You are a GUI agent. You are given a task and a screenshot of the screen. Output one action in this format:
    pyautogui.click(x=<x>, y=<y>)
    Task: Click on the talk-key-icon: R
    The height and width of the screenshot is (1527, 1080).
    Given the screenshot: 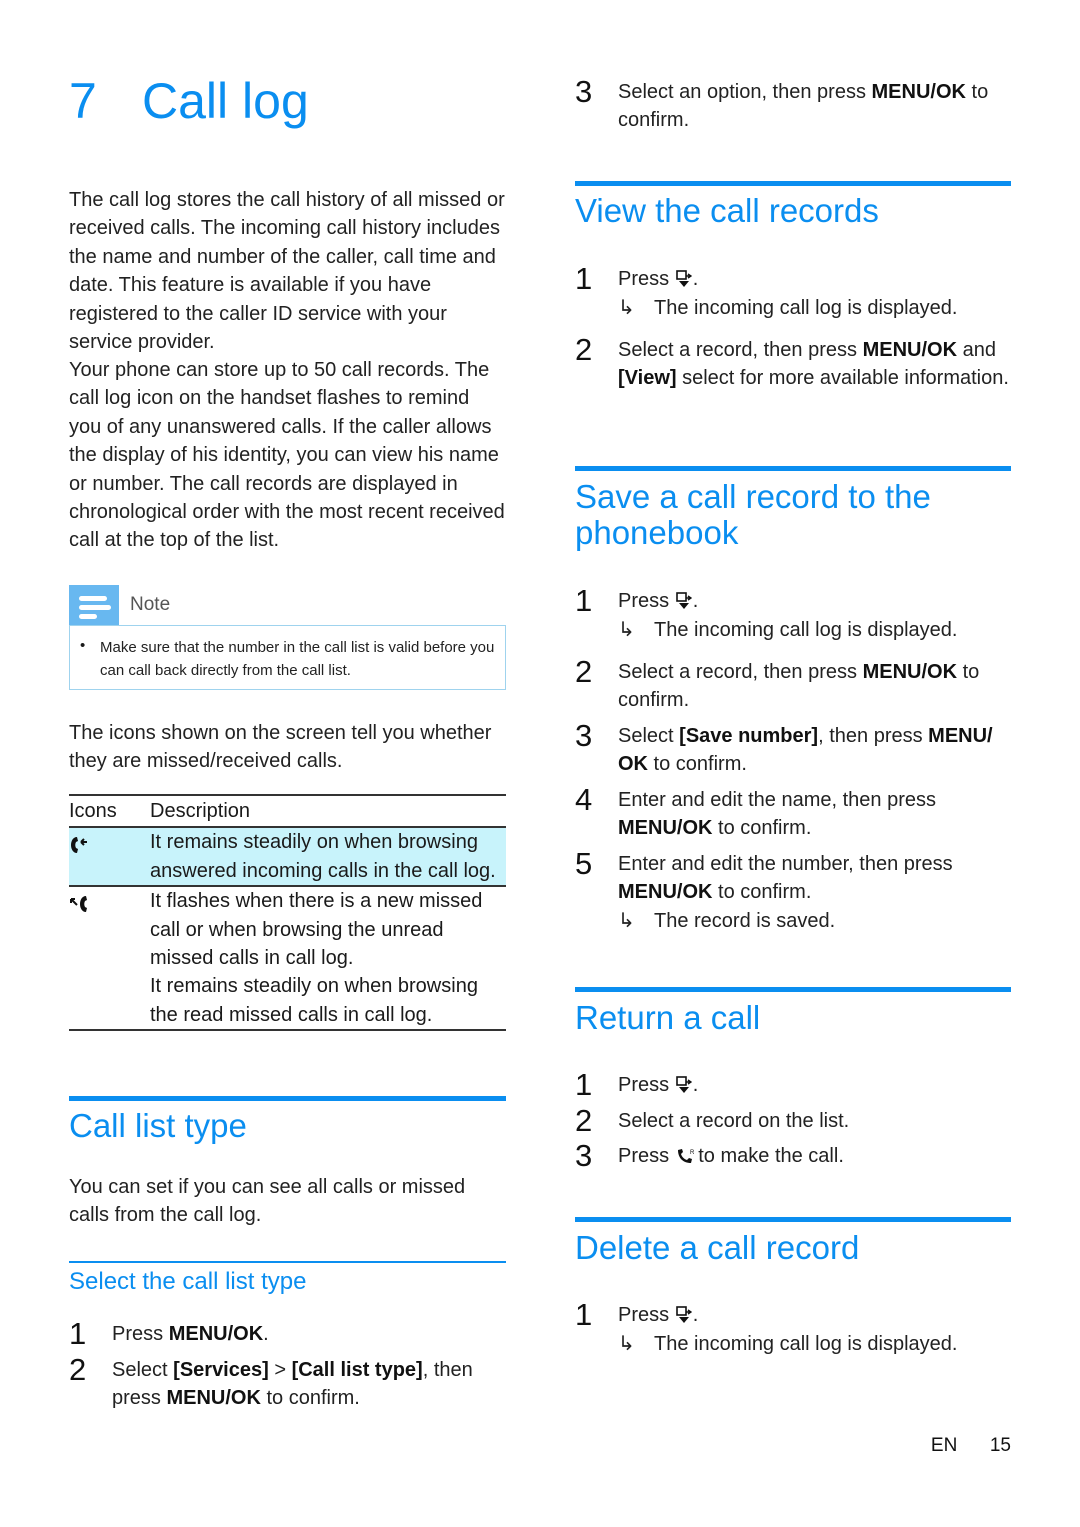 What is the action you would take?
    pyautogui.click(x=685, y=1154)
    